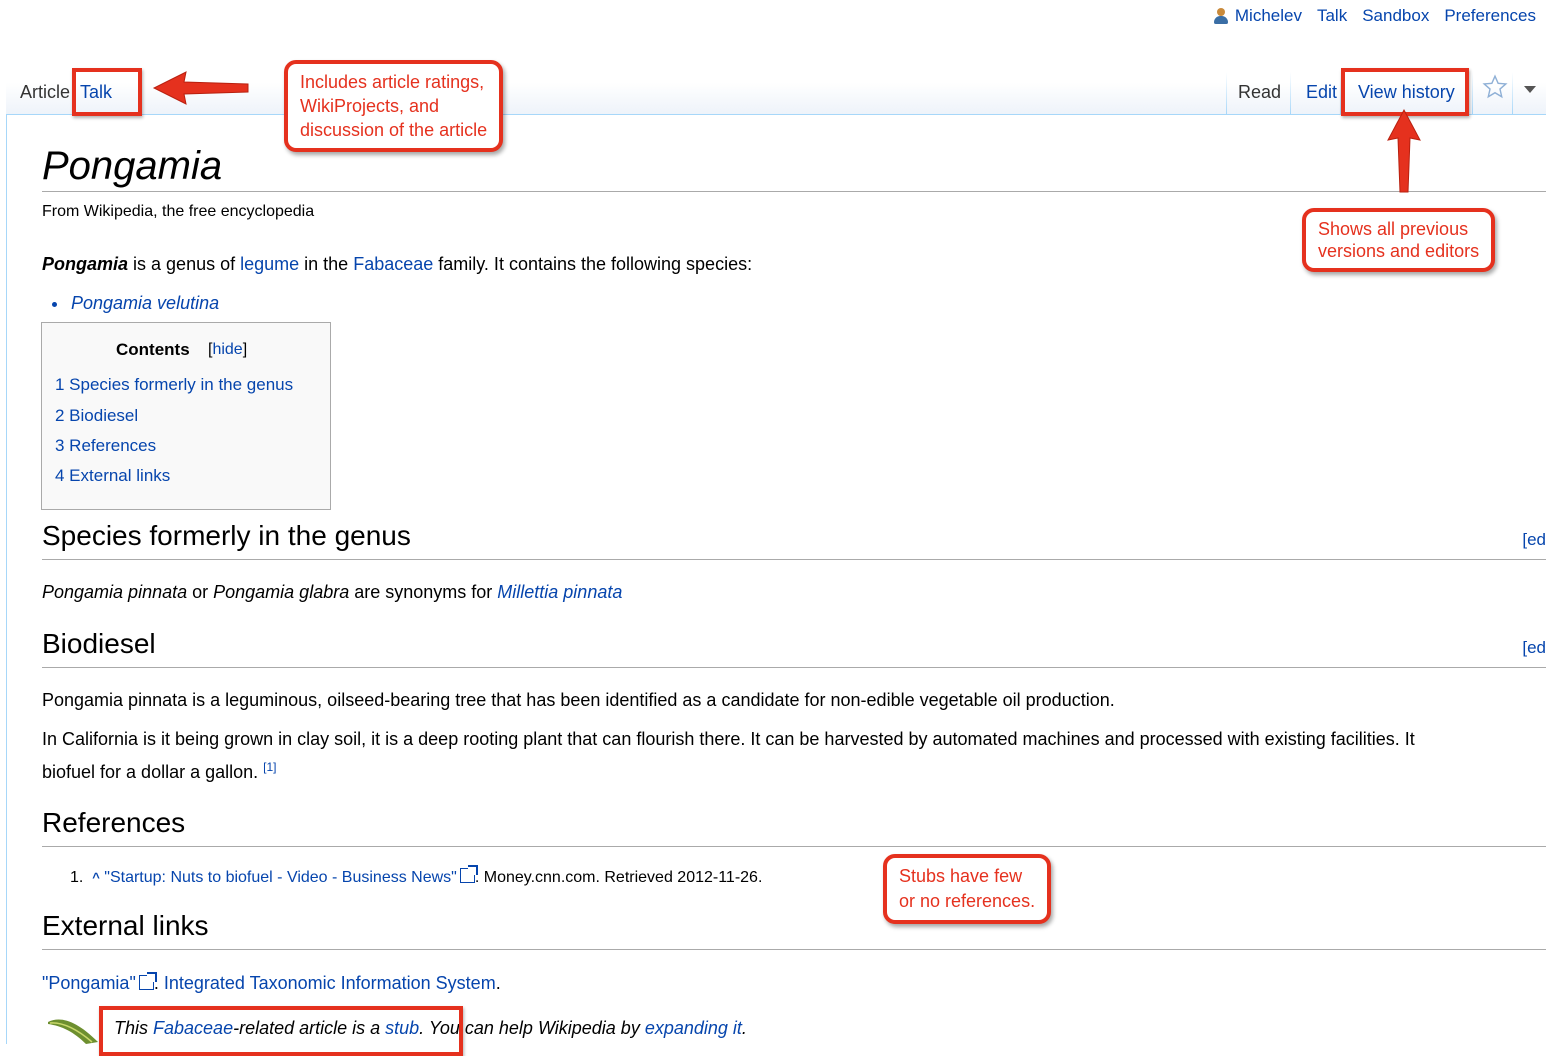  Describe the element at coordinates (1259, 92) in the screenshot. I see `tab-read: Read` at that location.